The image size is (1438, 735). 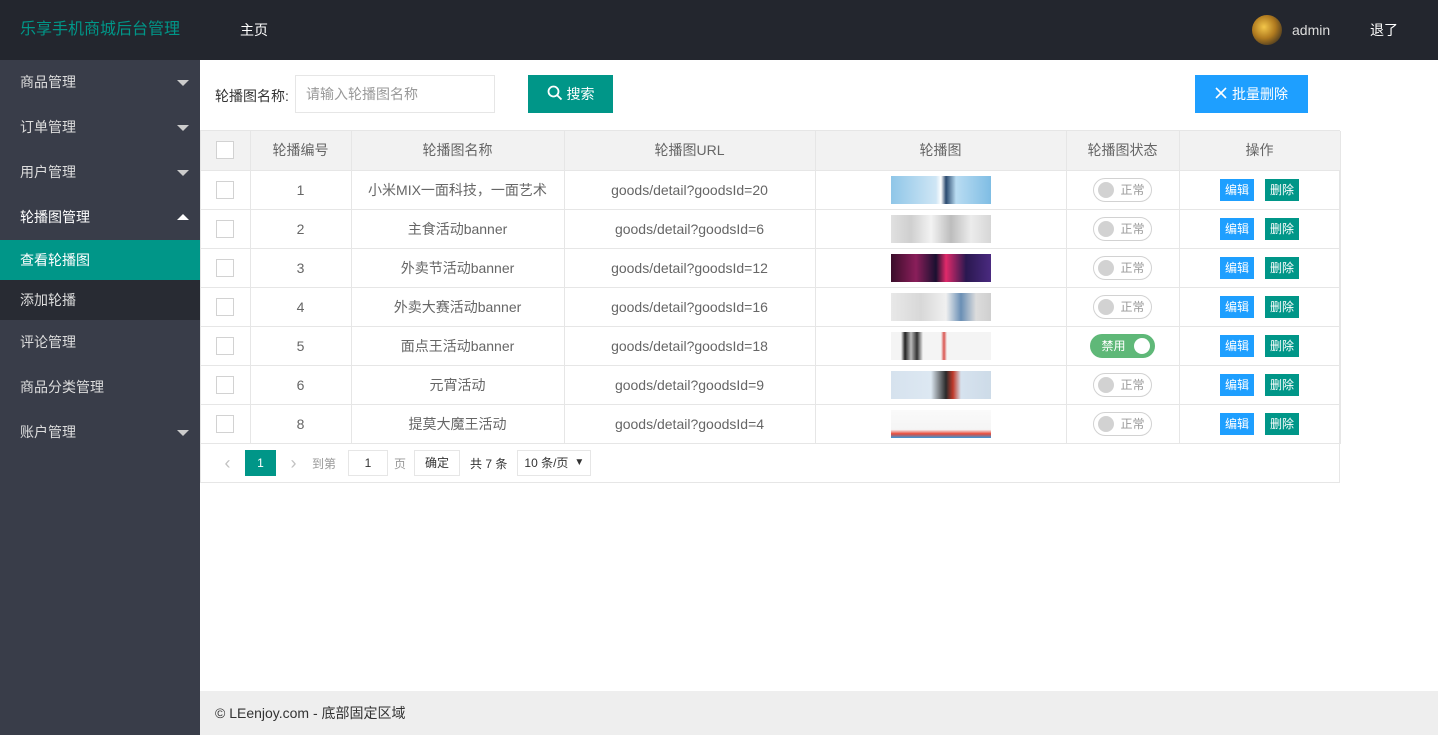 I want to click on status-label: 禁用, so click(x=1113, y=345).